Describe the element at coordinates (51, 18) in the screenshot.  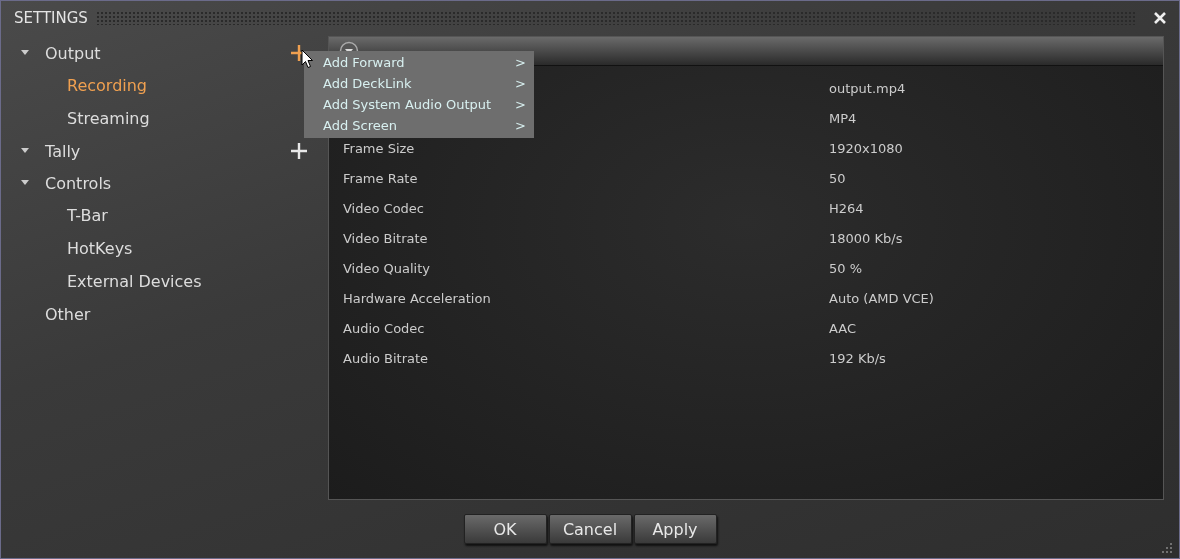
I see `window-title: SETTINGS` at that location.